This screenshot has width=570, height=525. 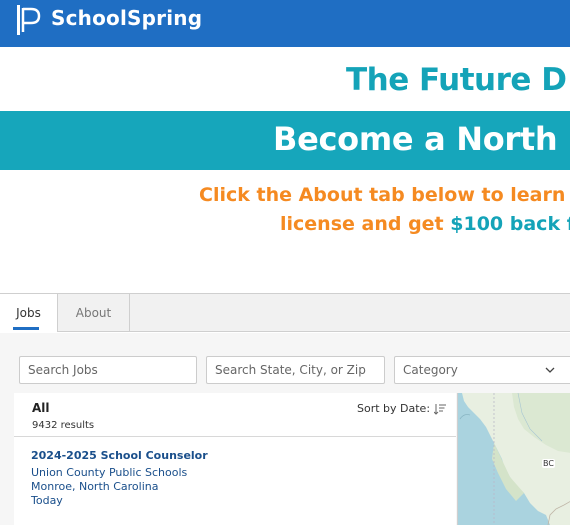 I want to click on chevron-down-icon, so click(x=550, y=370).